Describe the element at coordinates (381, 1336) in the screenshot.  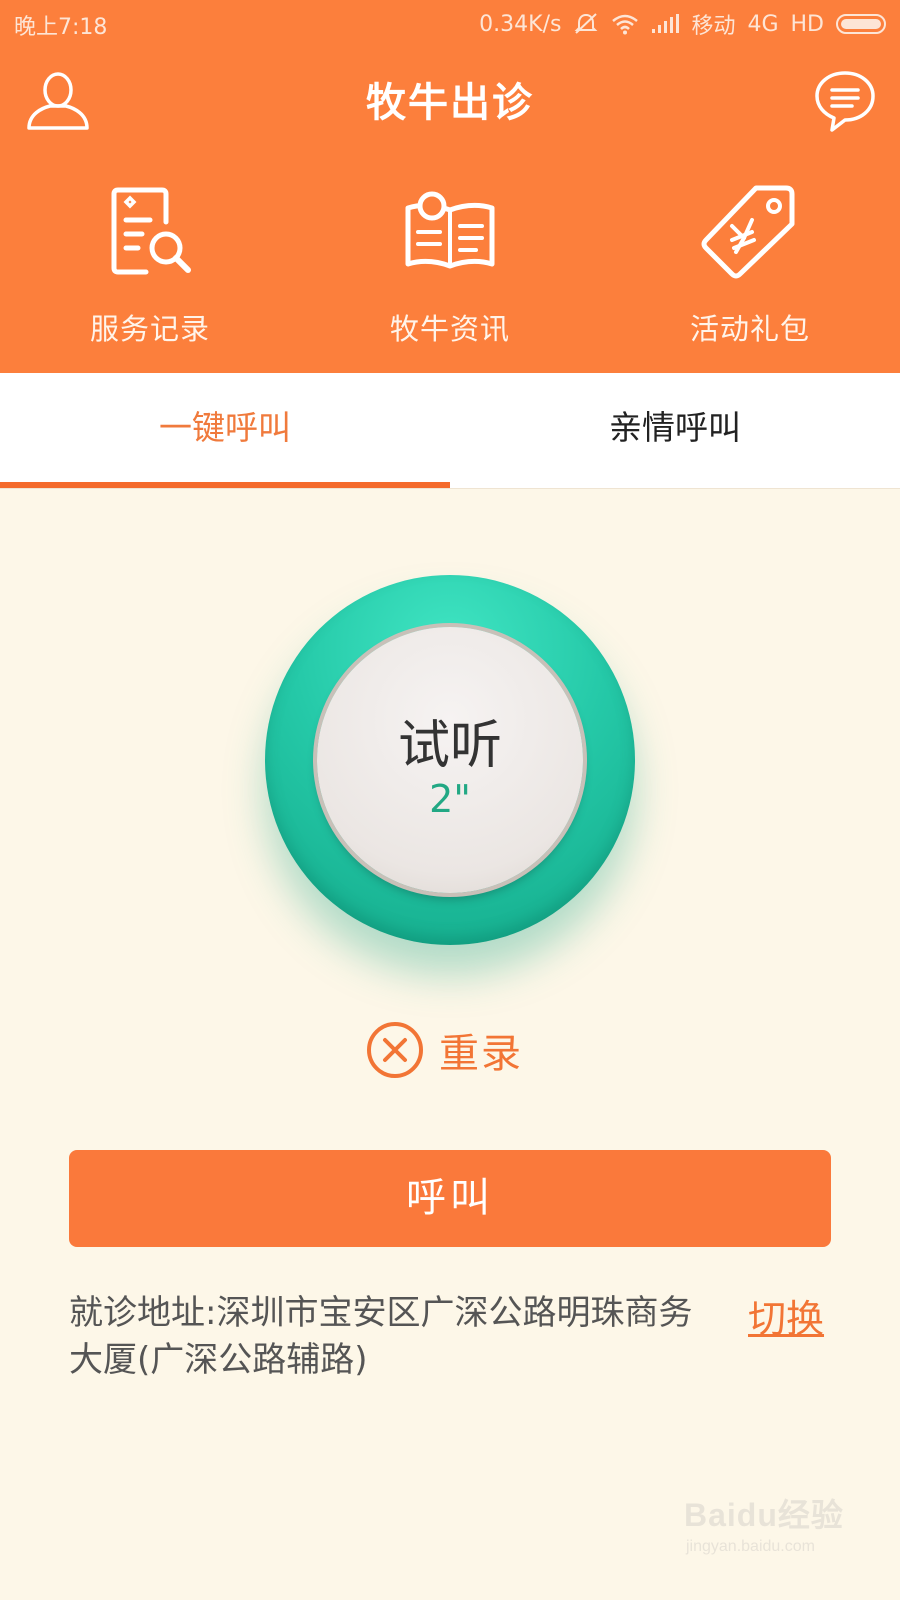
I see `clinic-address: 就诊地址:深圳市宝安区广深公路明珠商务大厦(广深公路辅路)` at that location.